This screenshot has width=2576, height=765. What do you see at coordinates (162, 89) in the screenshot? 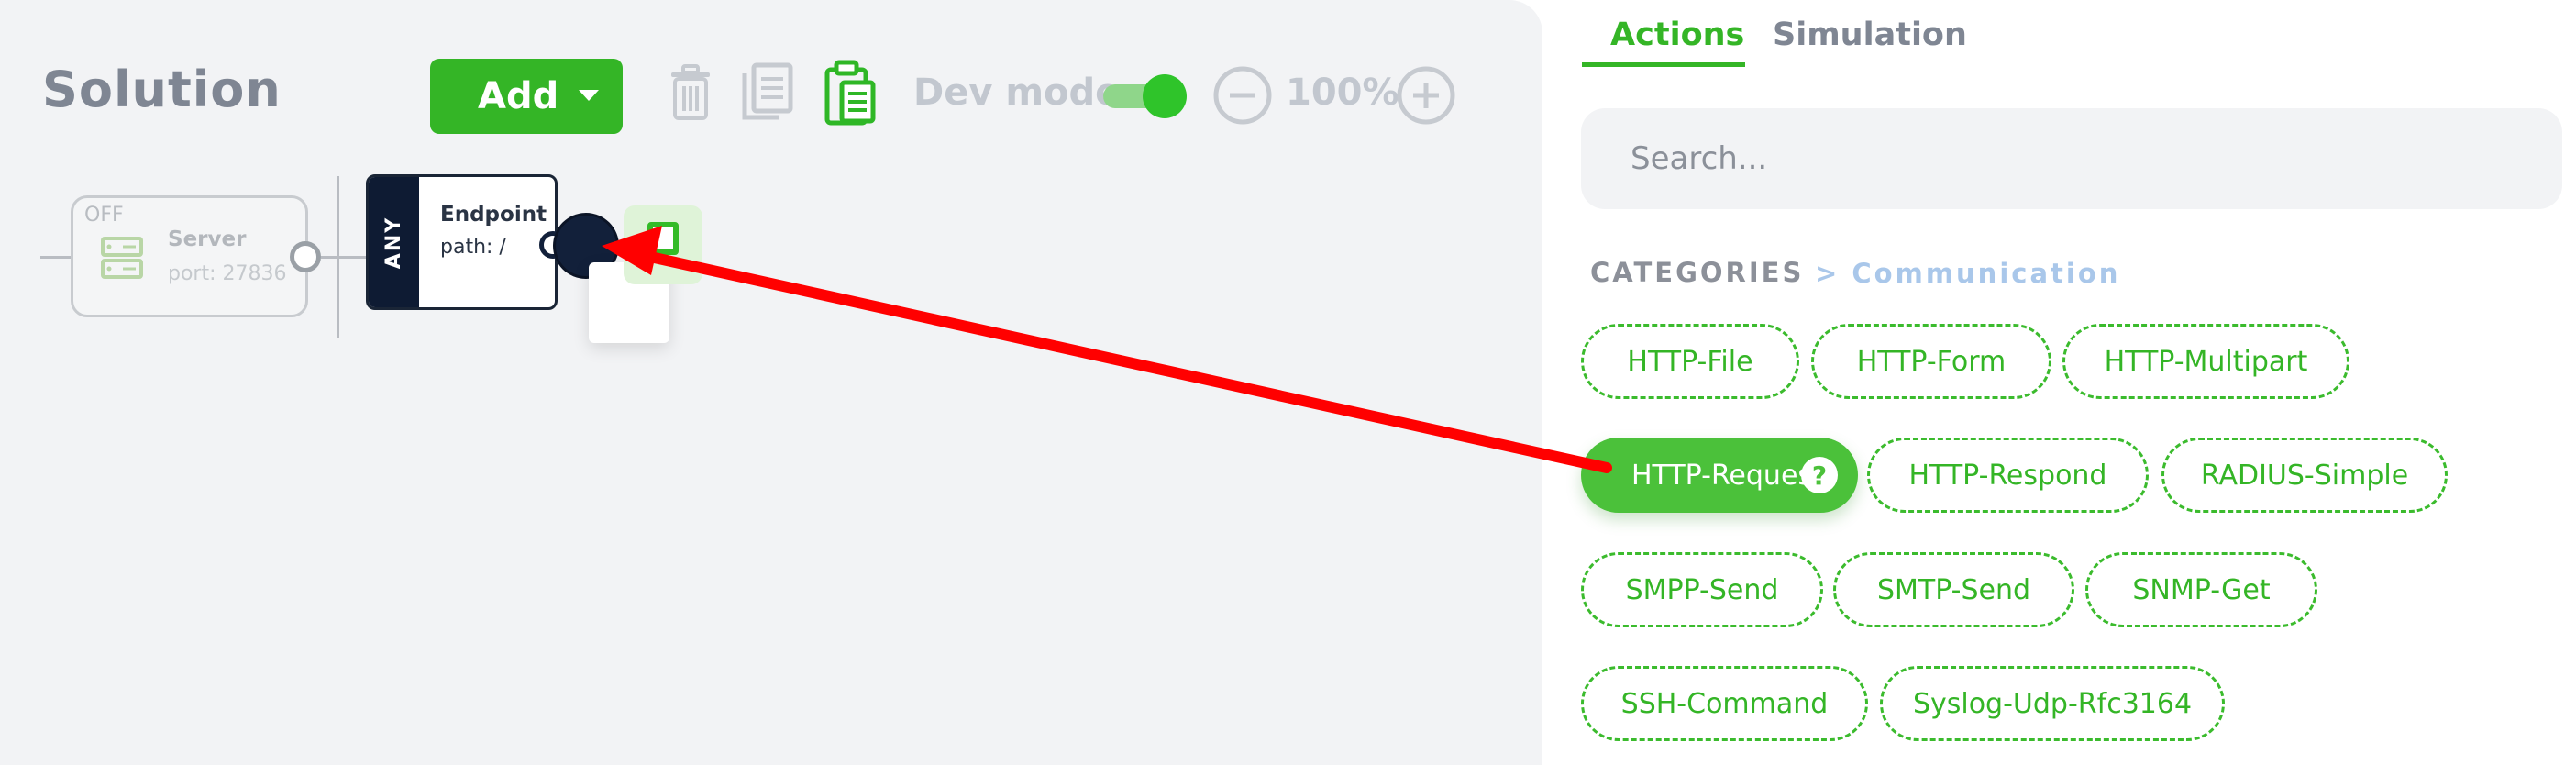
I see `page-title: Solution` at bounding box center [162, 89].